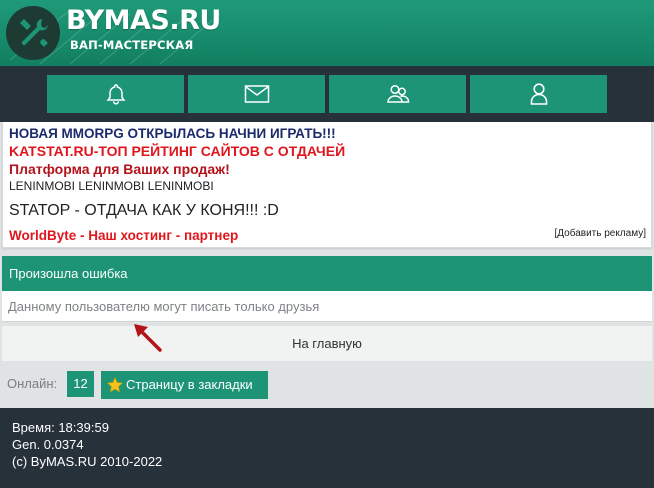 This screenshot has height=488, width=654. I want to click on site-header: BYMAS.RU ВАП-МАСТЕРСКАЯ, so click(327, 33).